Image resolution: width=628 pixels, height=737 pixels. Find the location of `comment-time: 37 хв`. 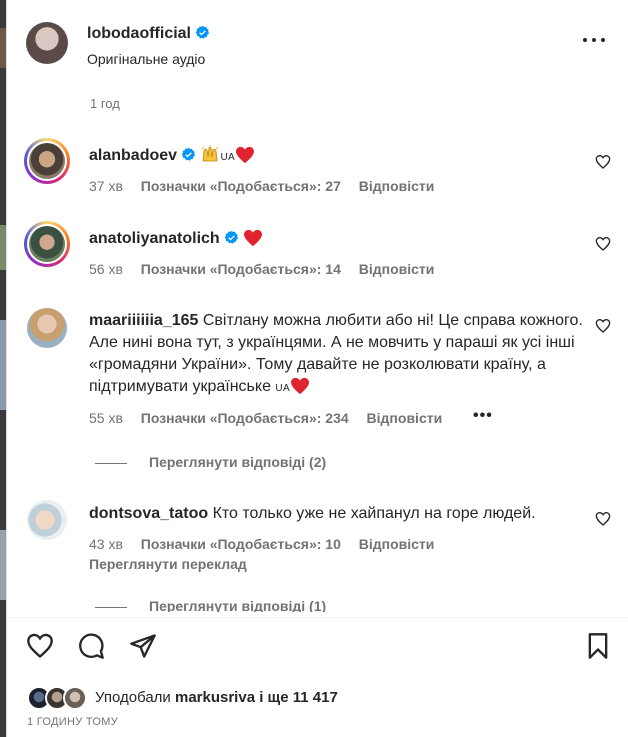

comment-time: 37 хв is located at coordinates (106, 186).